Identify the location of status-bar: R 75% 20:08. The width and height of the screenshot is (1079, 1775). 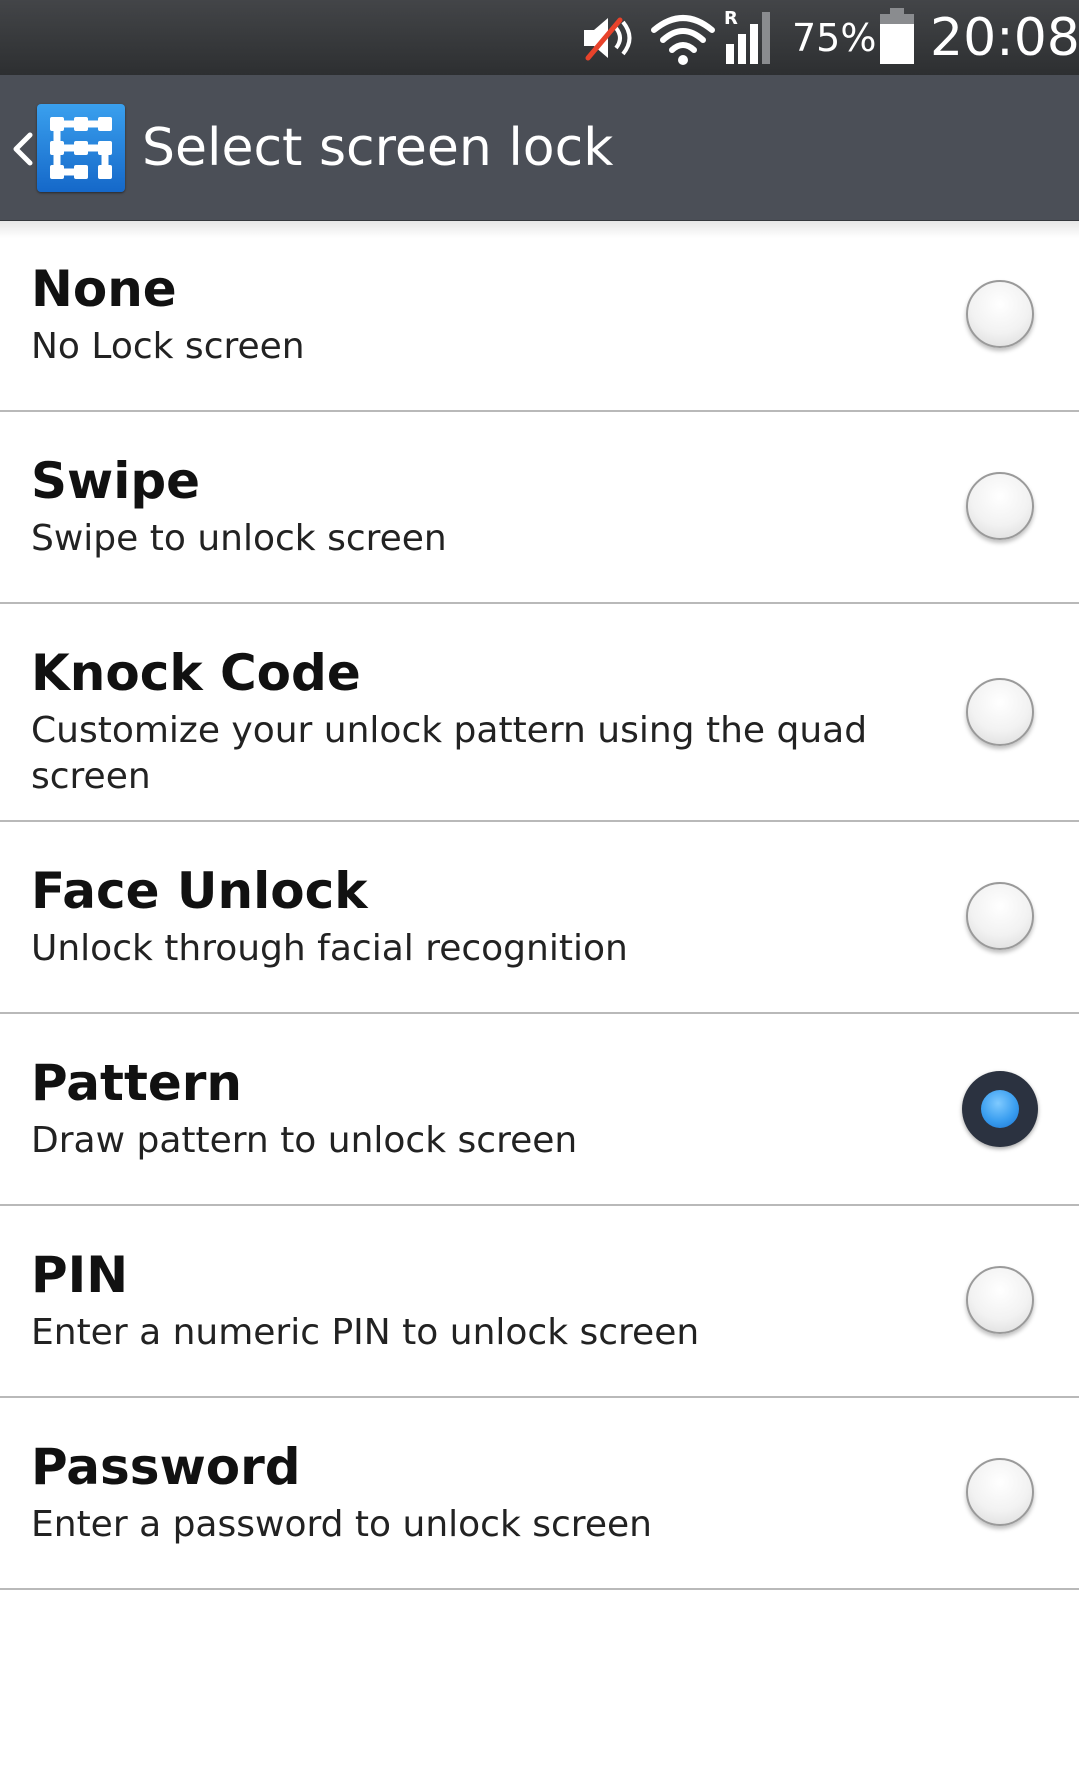
(539, 37).